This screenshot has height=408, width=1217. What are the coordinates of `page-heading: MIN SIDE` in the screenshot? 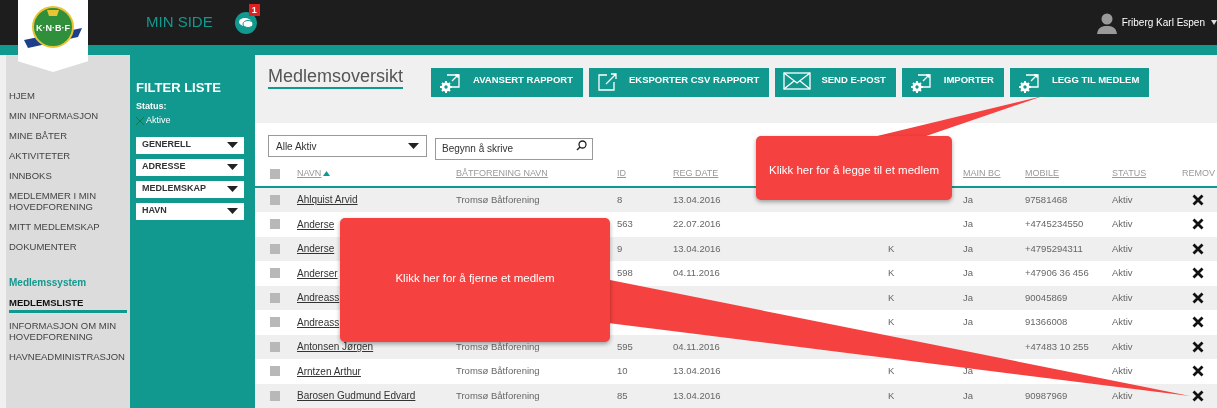 It's located at (179, 22).